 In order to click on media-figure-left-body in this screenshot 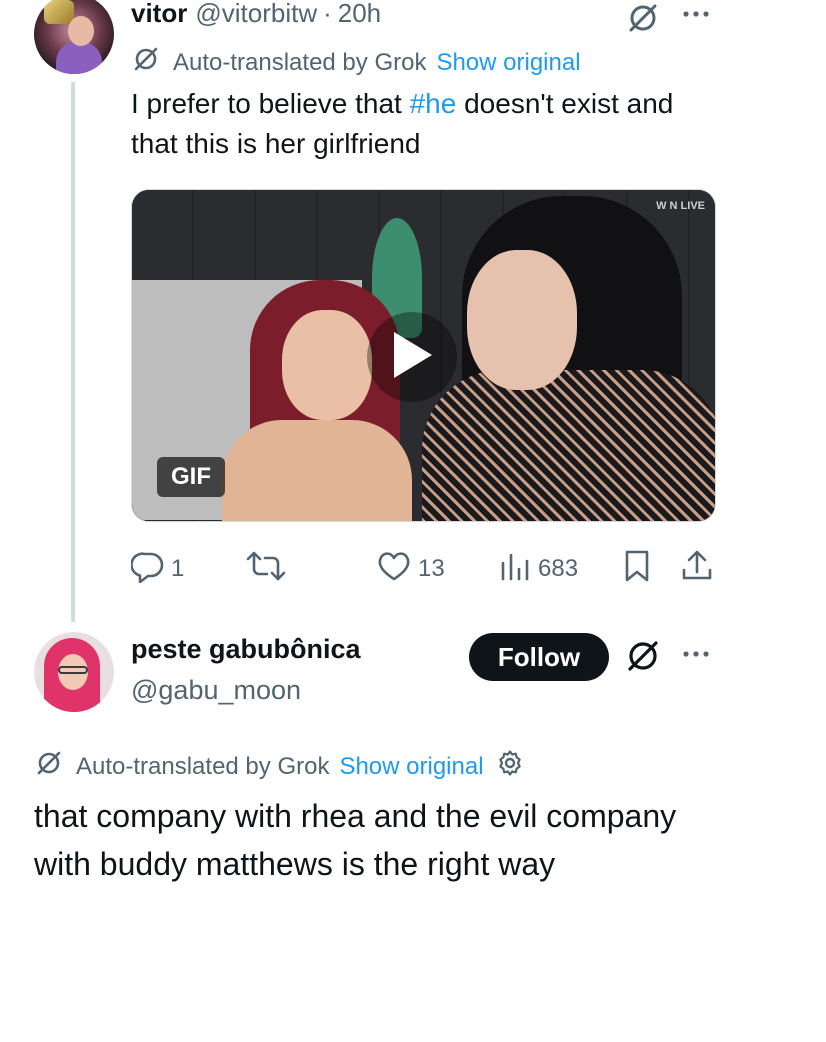, I will do `click(317, 470)`.